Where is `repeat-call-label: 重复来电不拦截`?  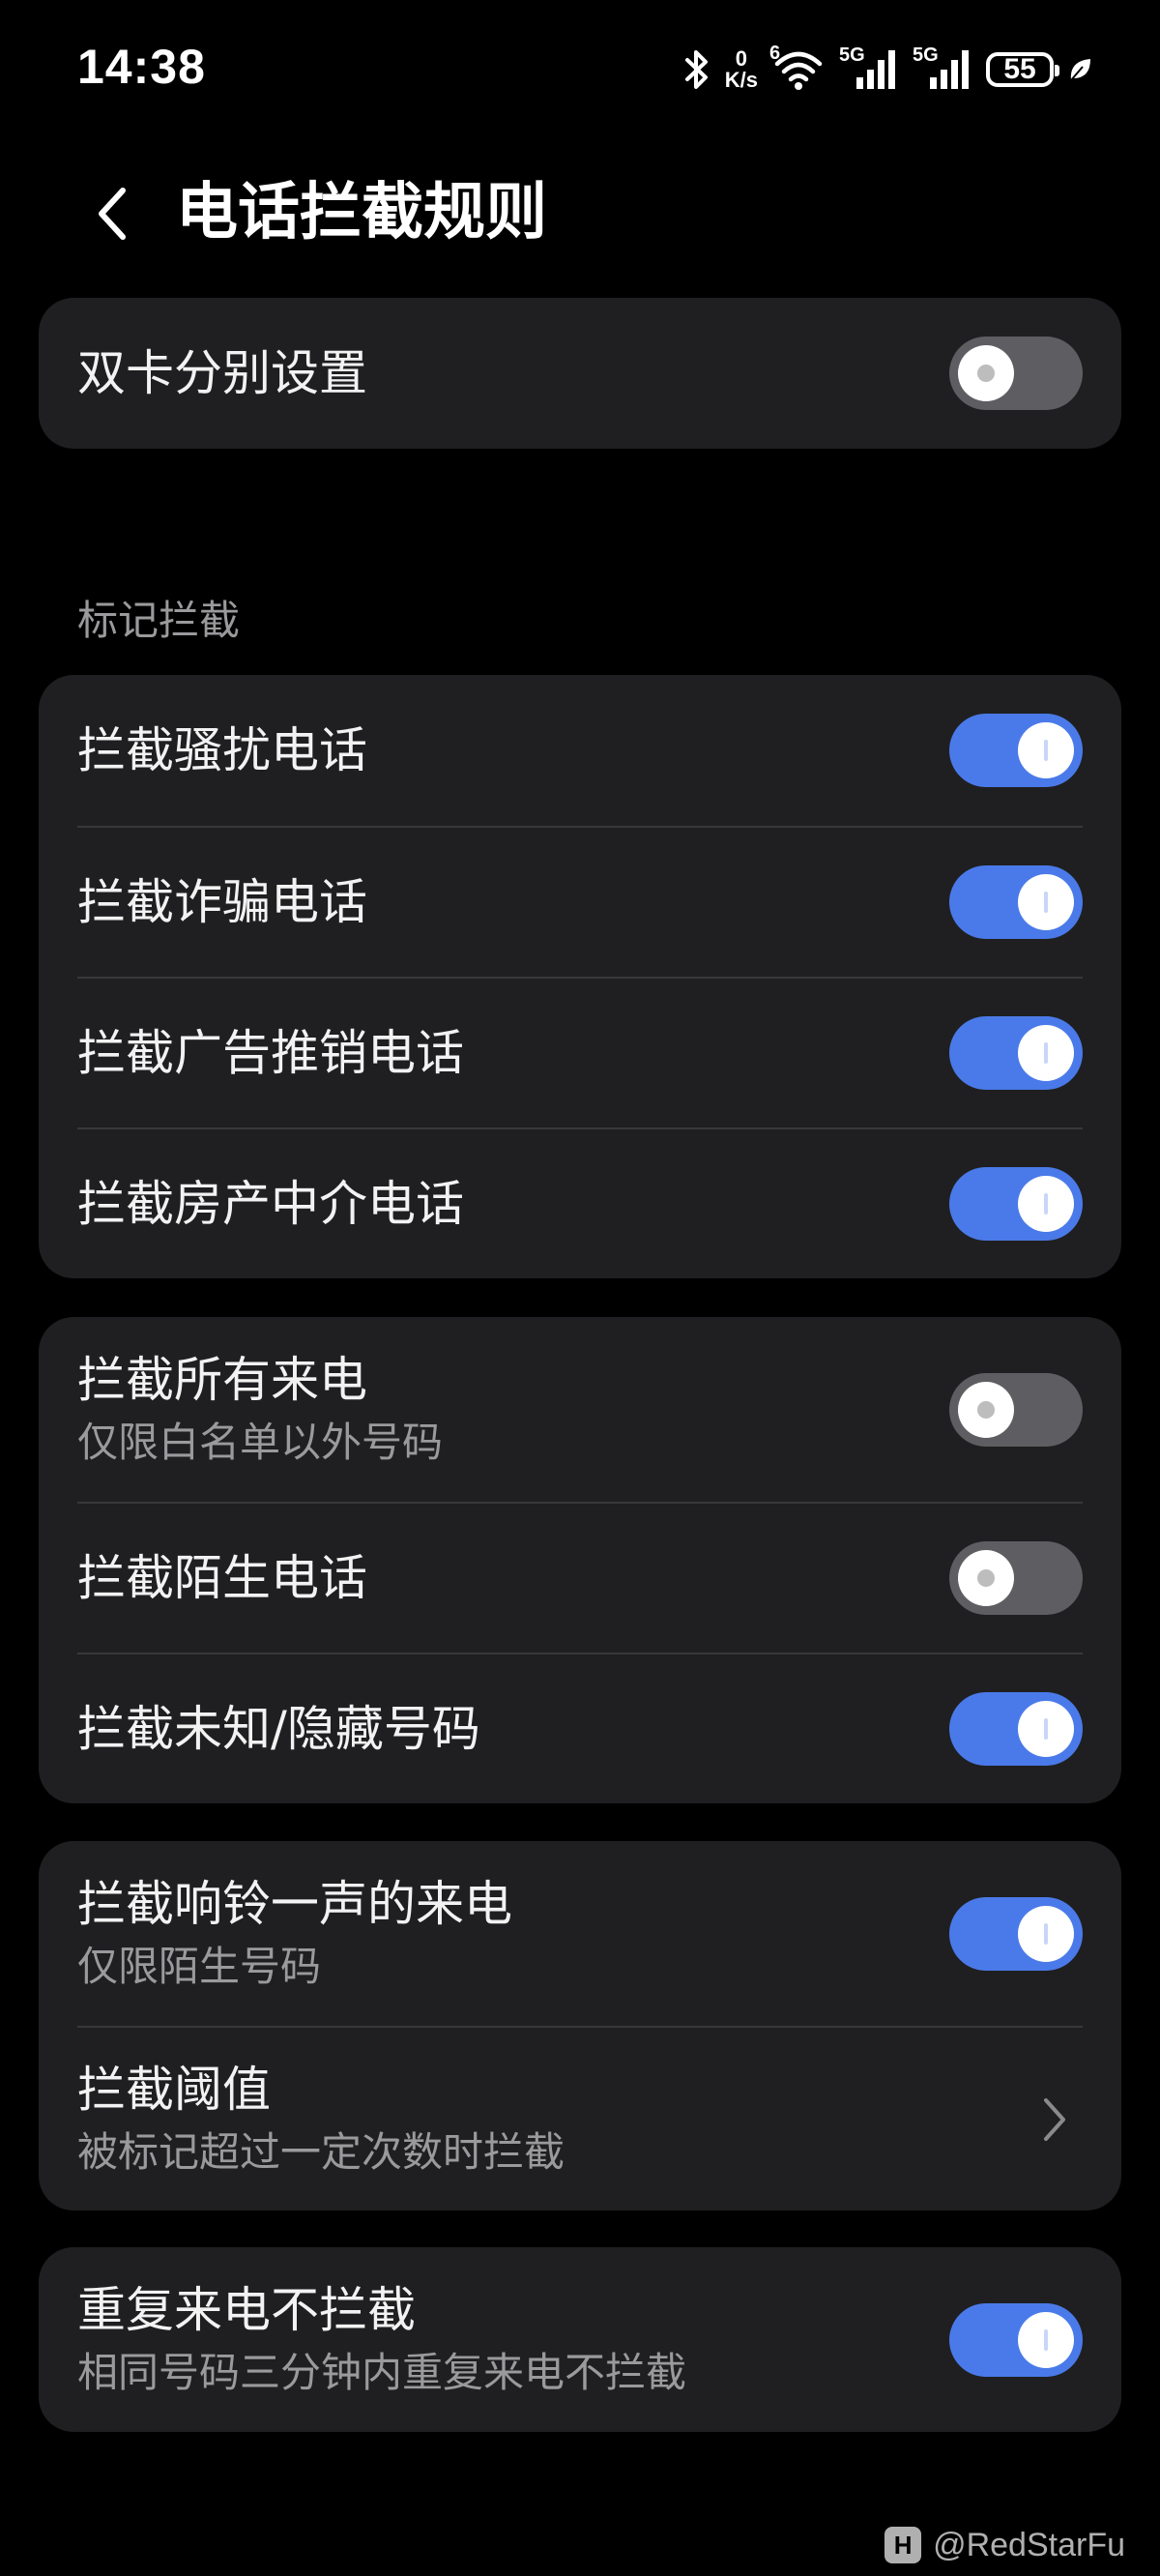
repeat-call-label: 重复来电不拦截 is located at coordinates (247, 2309).